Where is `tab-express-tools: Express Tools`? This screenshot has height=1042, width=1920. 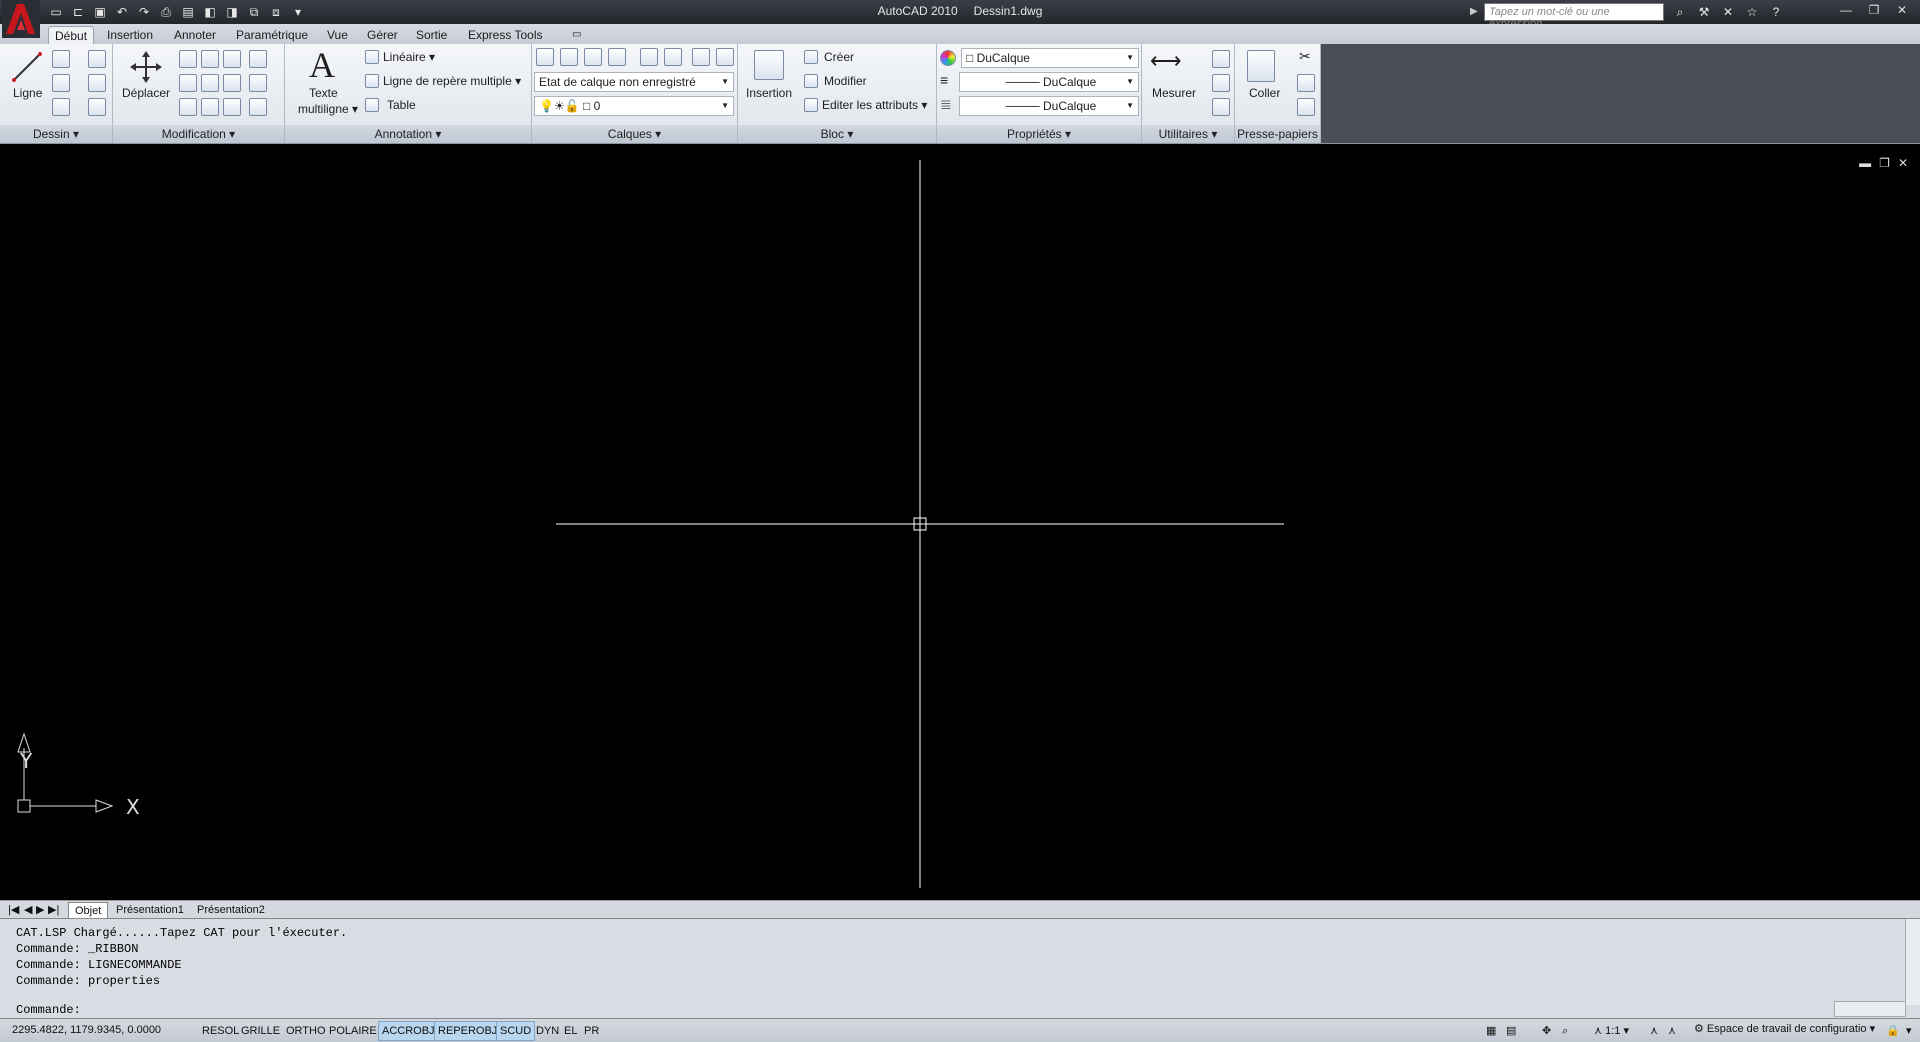 tab-express-tools: Express Tools is located at coordinates (505, 35).